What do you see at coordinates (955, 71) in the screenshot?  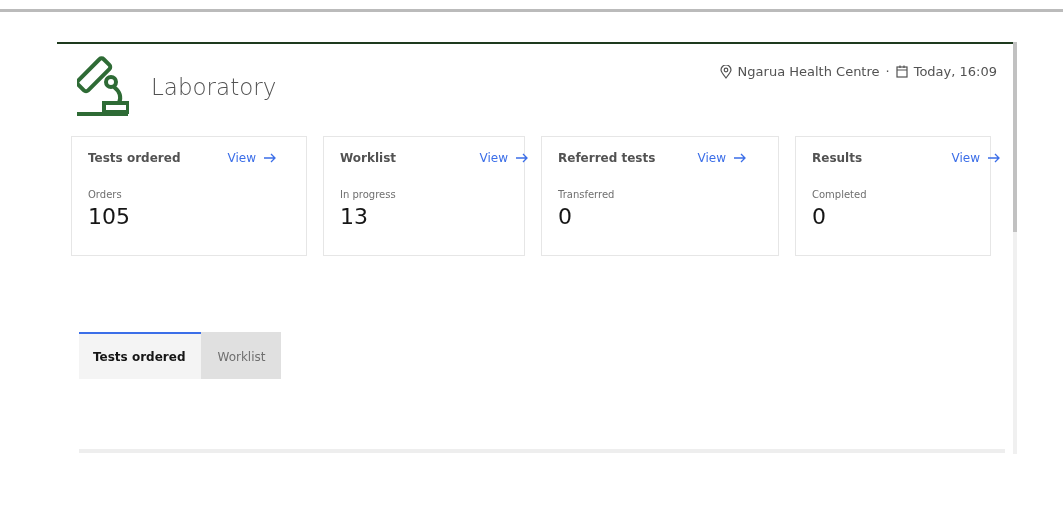 I see `date-text: Today, 16:09` at bounding box center [955, 71].